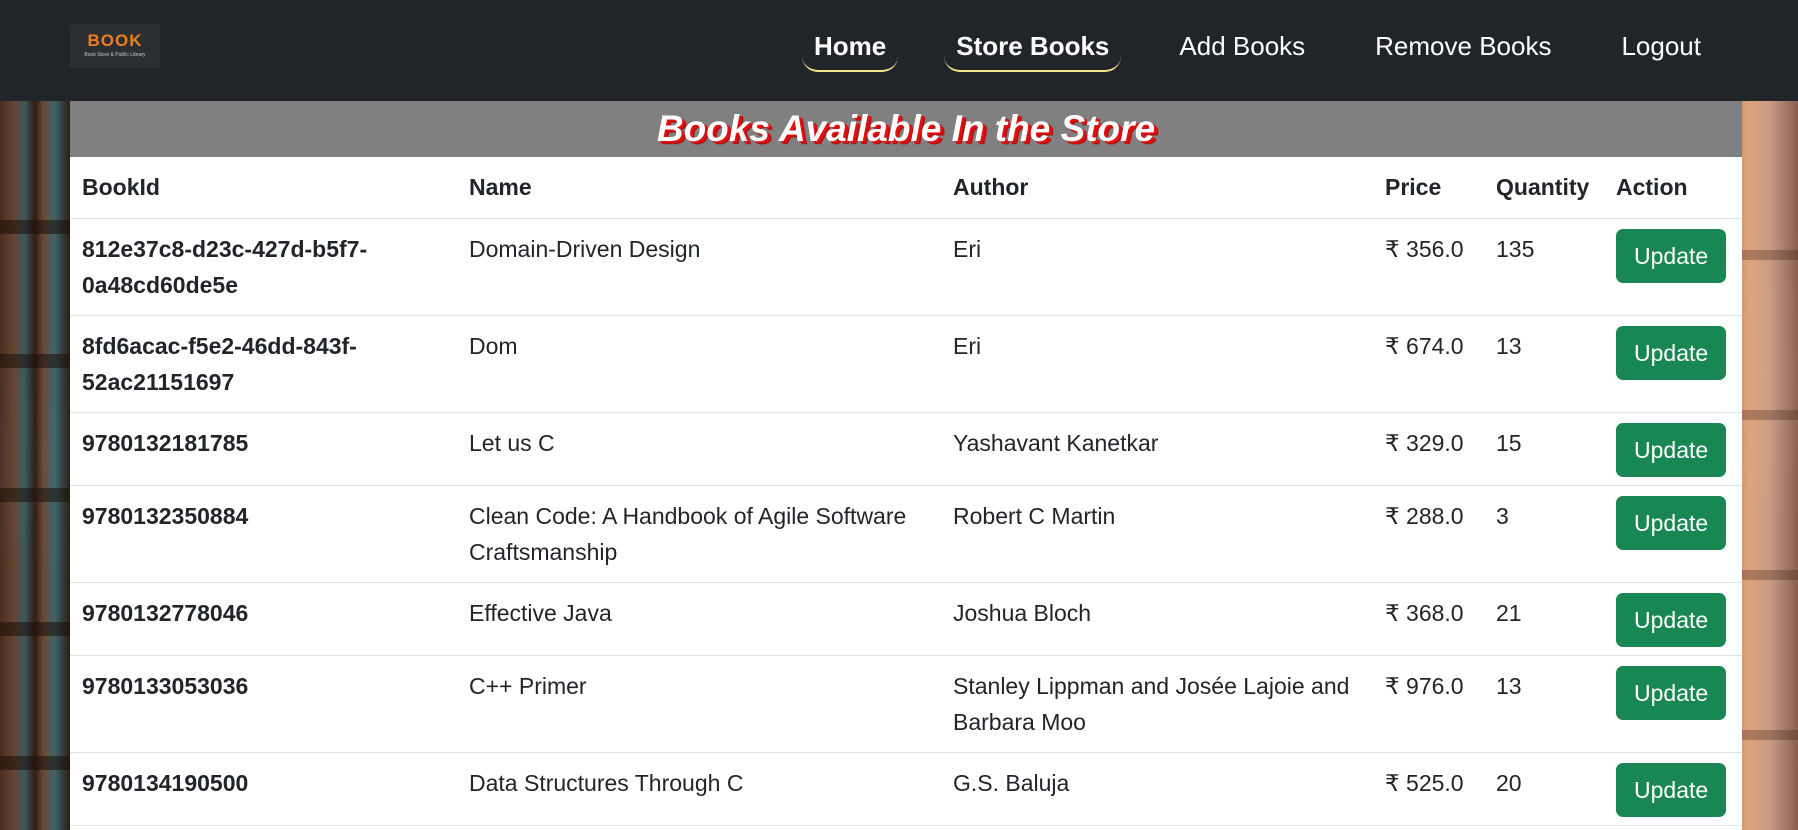 The image size is (1798, 830). Describe the element at coordinates (699, 789) in the screenshot. I see `cell-name: Data Structures Through C` at that location.